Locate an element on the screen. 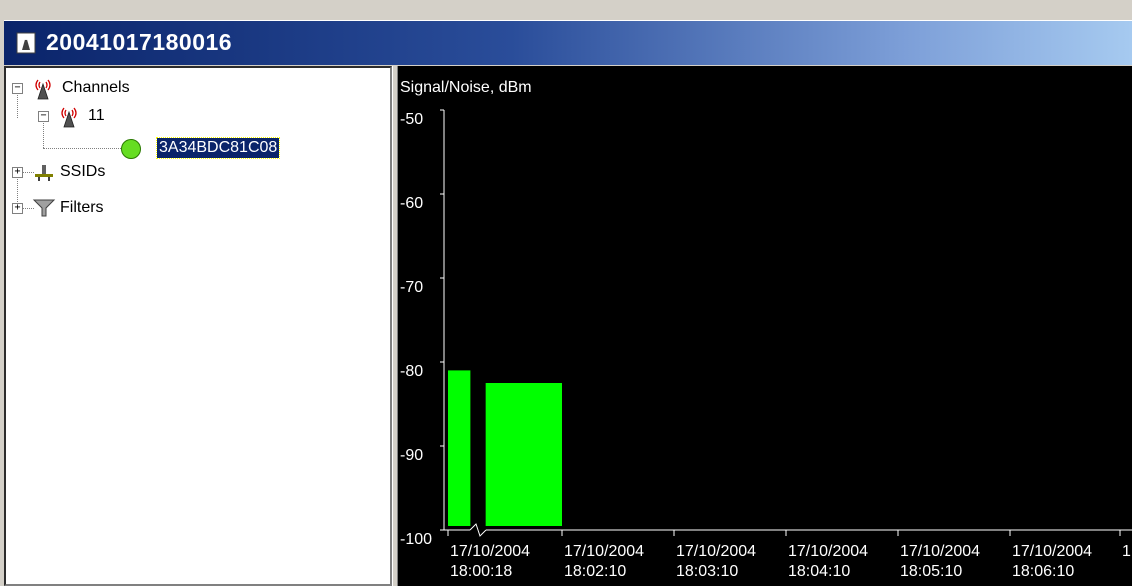 The height and width of the screenshot is (586, 1132). tree-item-label: SSIDs is located at coordinates (83, 171).